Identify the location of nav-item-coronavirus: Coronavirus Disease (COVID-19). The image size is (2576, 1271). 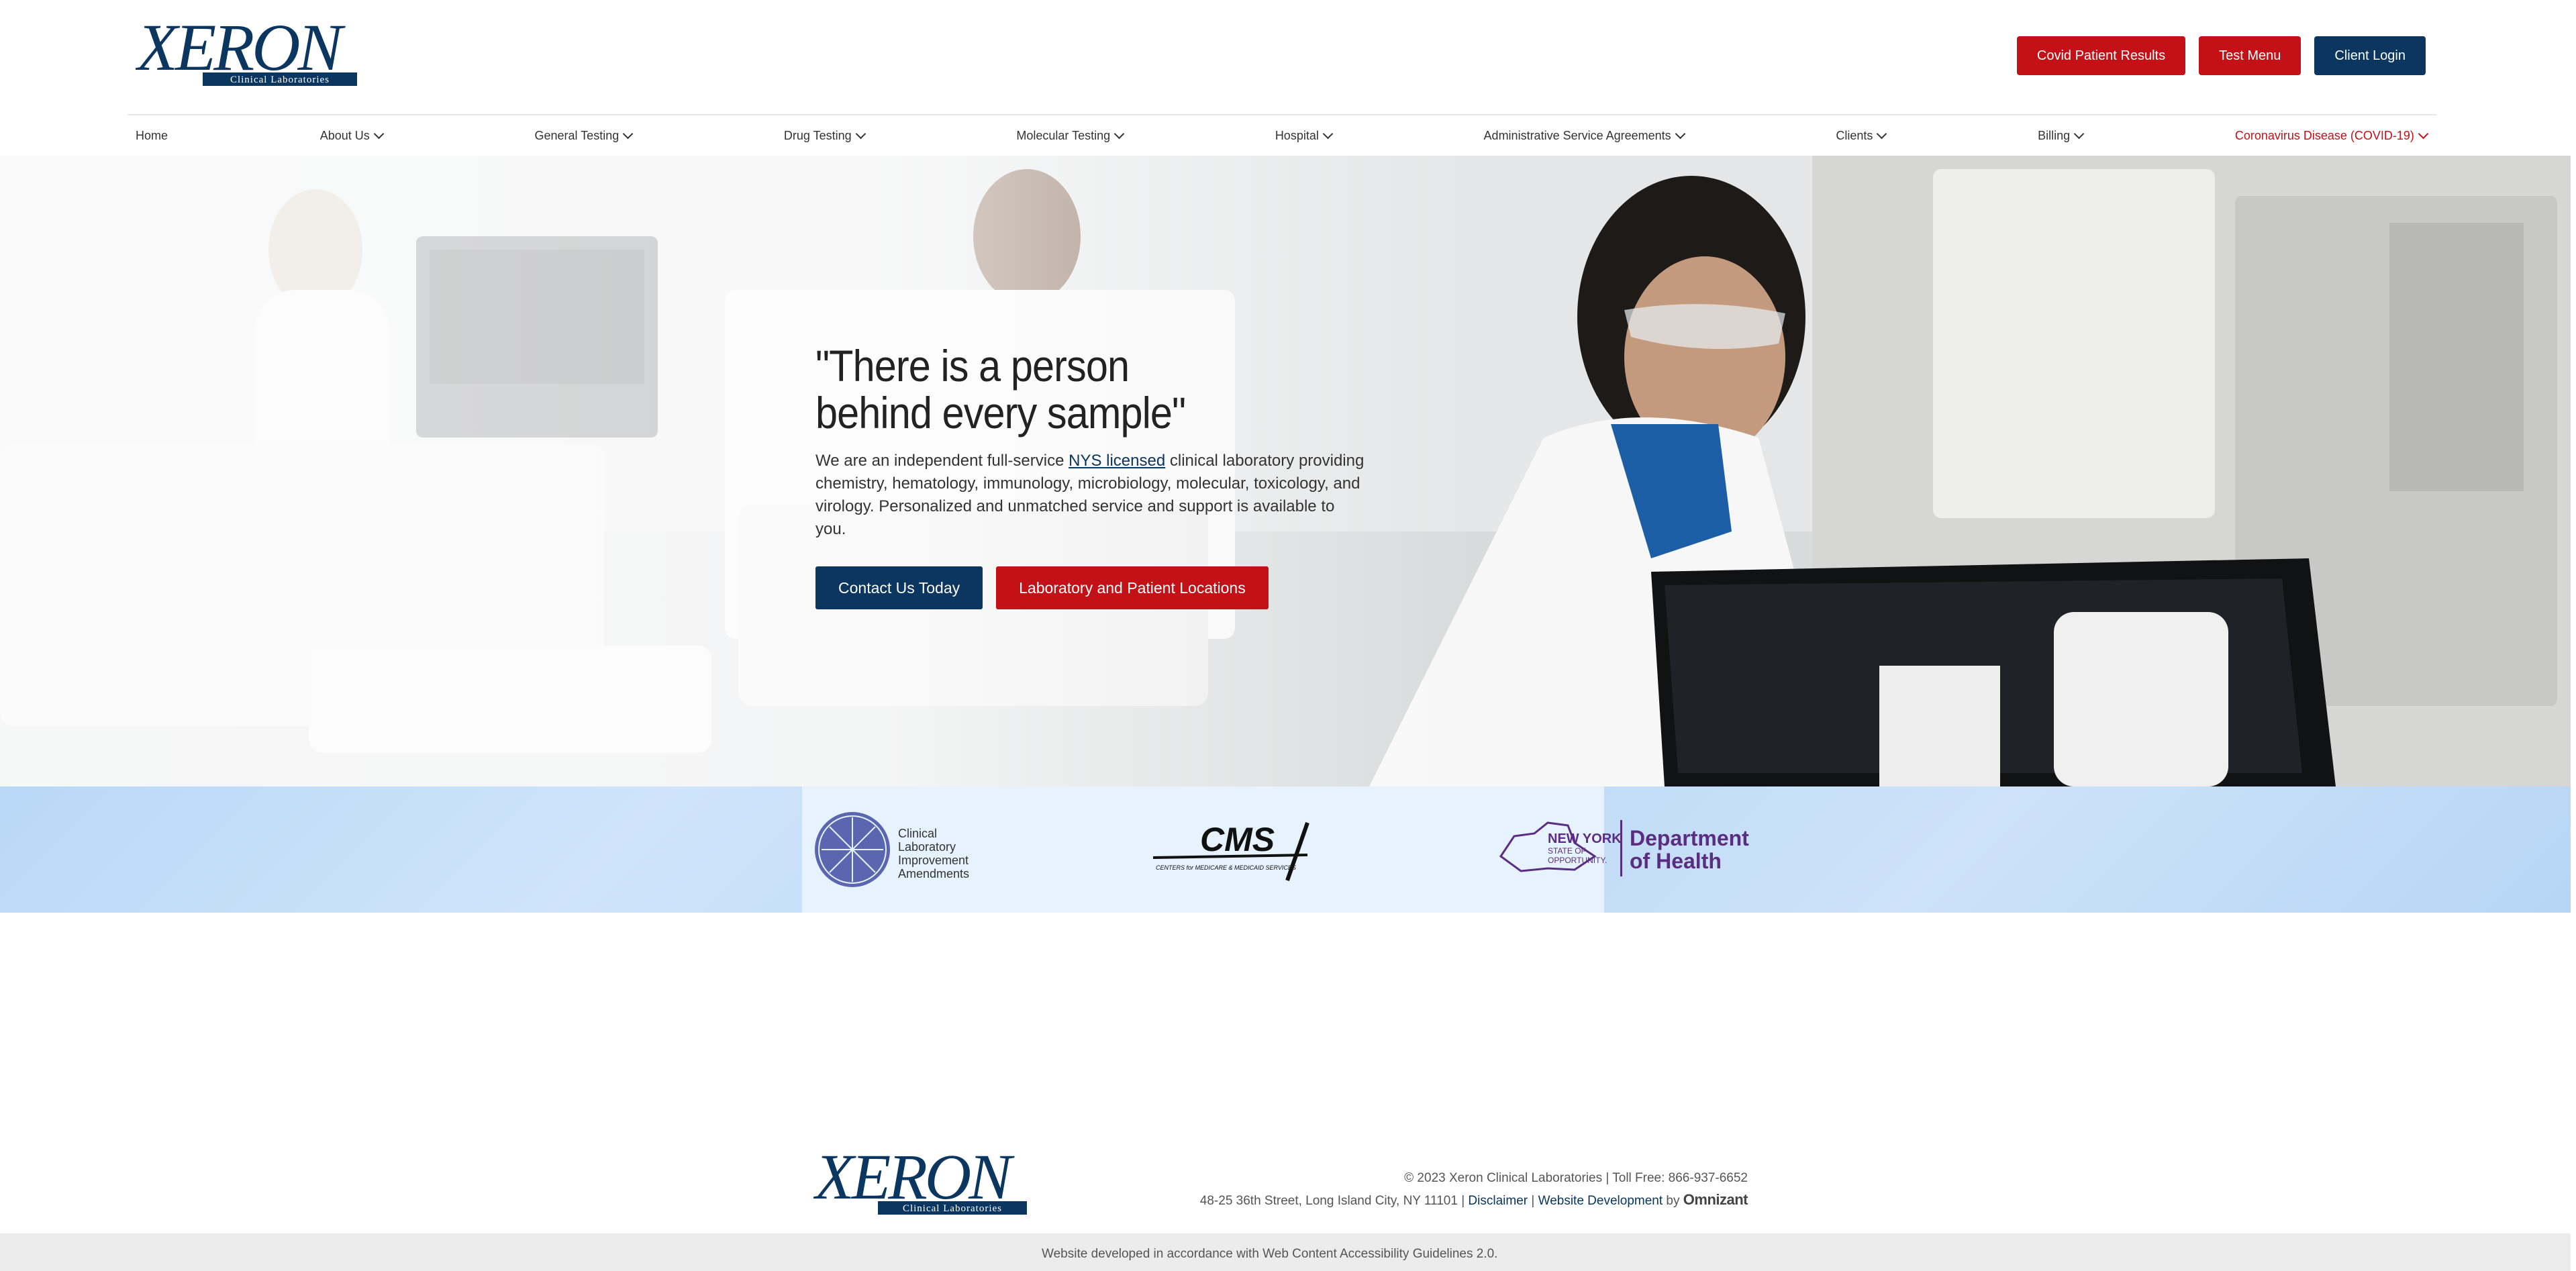
(2331, 135).